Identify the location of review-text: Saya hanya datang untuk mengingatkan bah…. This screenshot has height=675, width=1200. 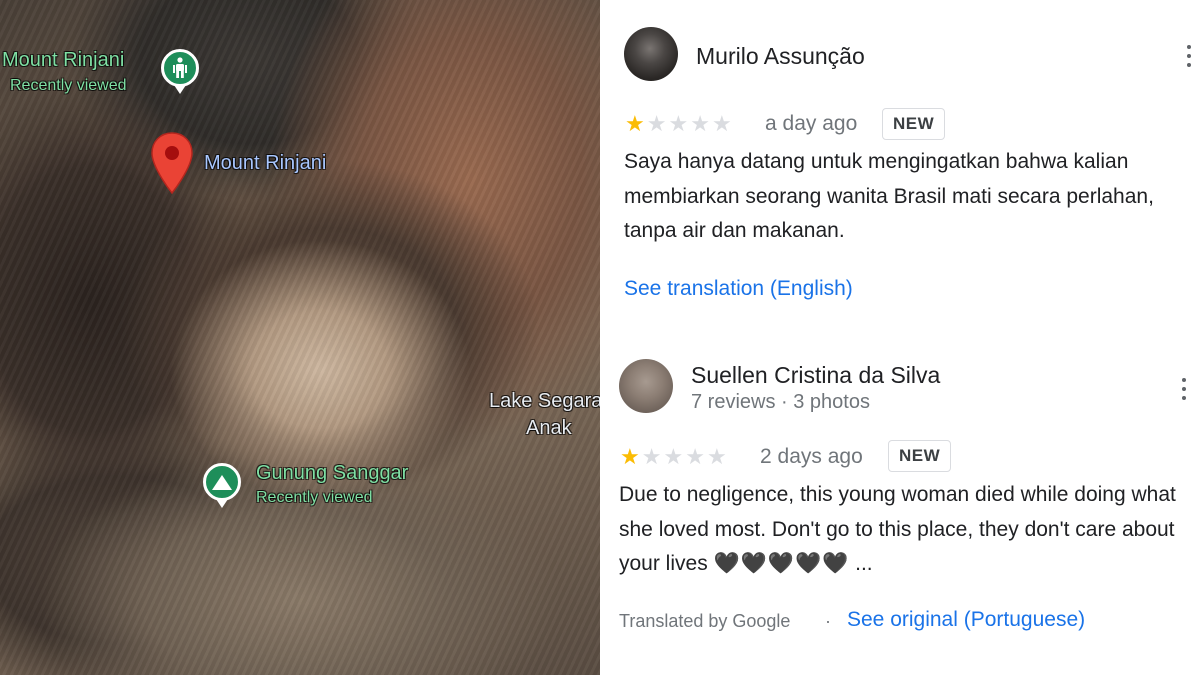
(889, 196).